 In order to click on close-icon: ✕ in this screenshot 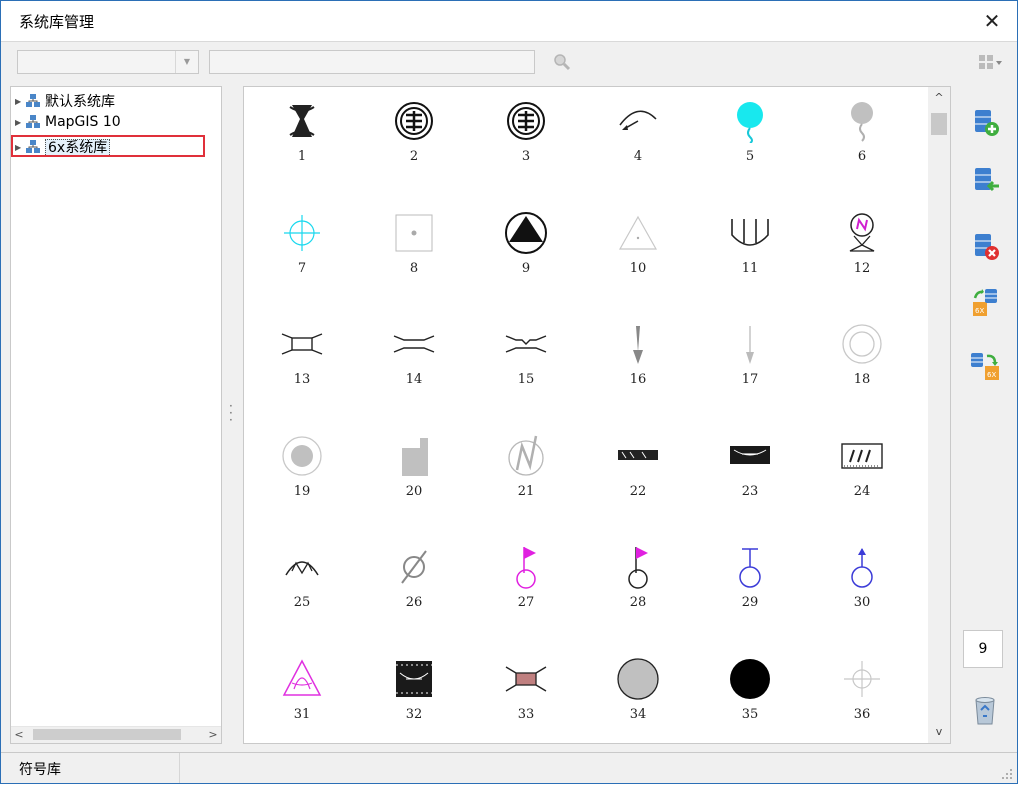, I will do `click(992, 21)`.